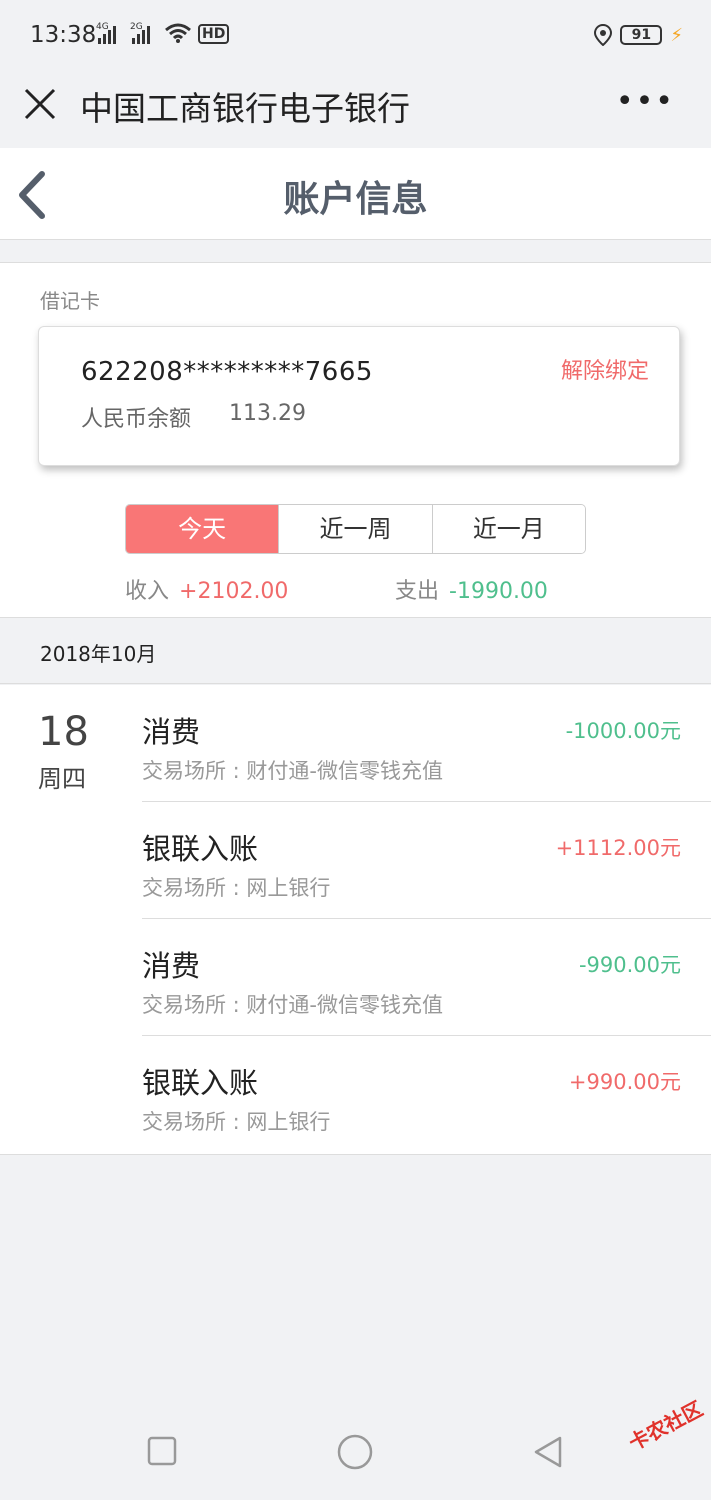 The height and width of the screenshot is (1500, 711). I want to click on transaction-amount: +1112.00元, so click(618, 848).